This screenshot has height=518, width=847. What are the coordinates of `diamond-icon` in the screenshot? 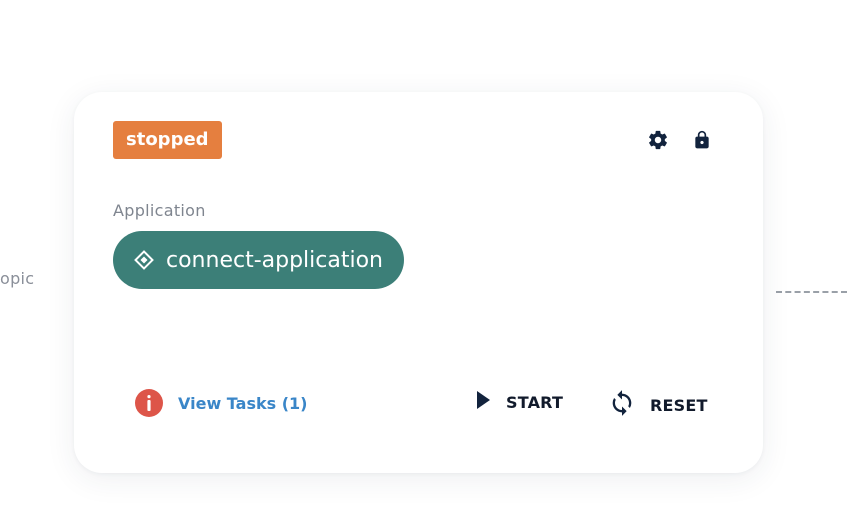 It's located at (144, 260).